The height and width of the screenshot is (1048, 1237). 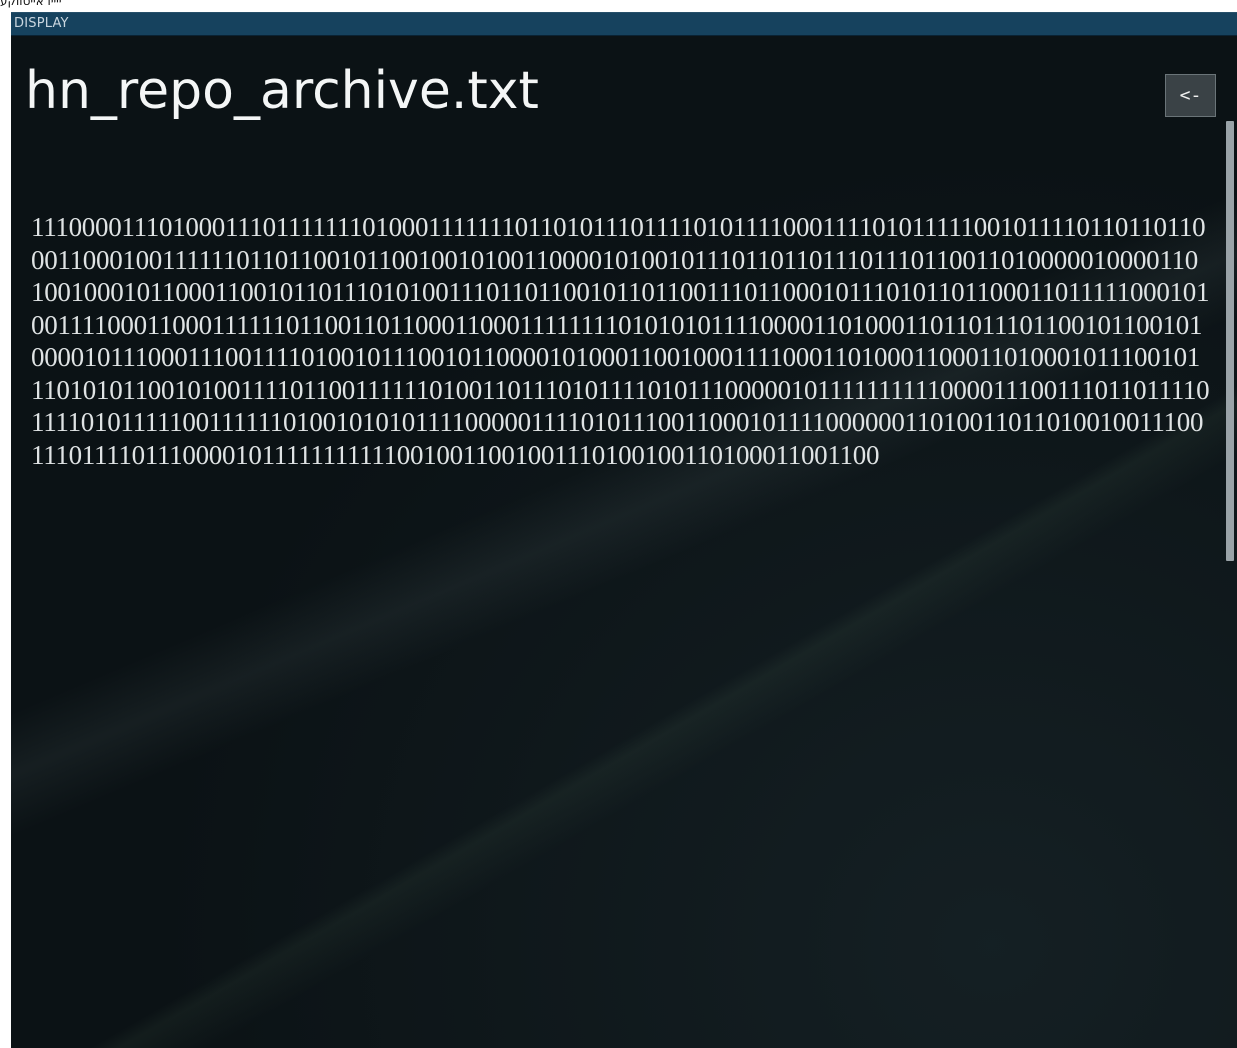 What do you see at coordinates (624, 24) in the screenshot?
I see `window-titlebar: DISPLAY` at bounding box center [624, 24].